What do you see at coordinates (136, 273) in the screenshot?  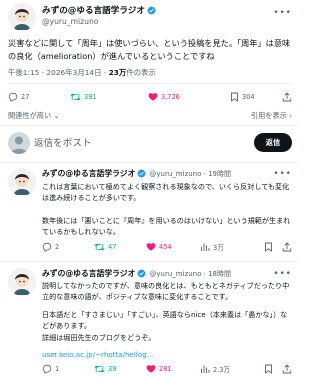 I see `author-name-row: みずの@ゆる言語学ラジオ @yuru_mizuno · 18時間` at bounding box center [136, 273].